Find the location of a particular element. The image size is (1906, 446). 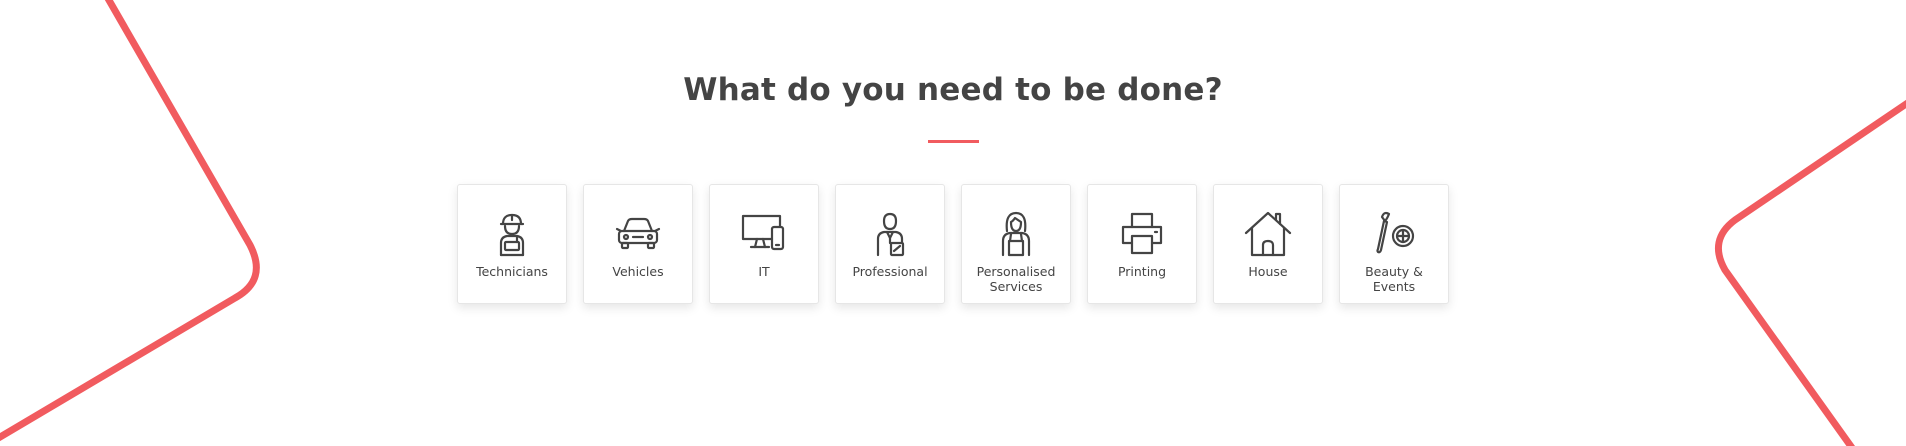

category-label: IT is located at coordinates (764, 271).